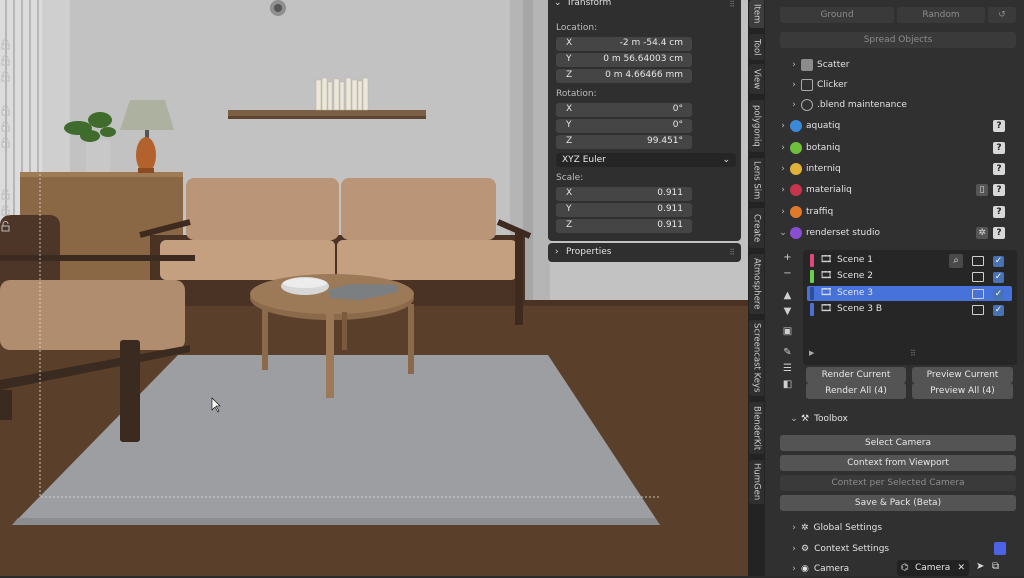  Describe the element at coordinates (819, 65) in the screenshot. I see `tree-item-scatter: › Scatter` at that location.